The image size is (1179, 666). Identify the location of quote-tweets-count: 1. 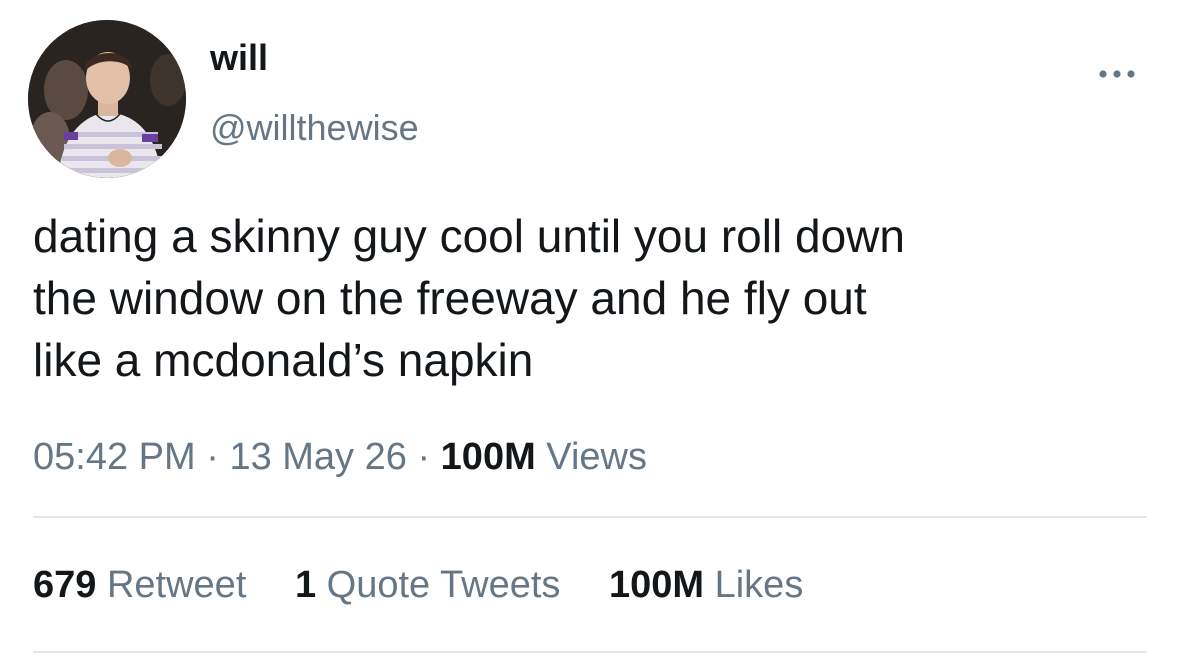
(305, 585).